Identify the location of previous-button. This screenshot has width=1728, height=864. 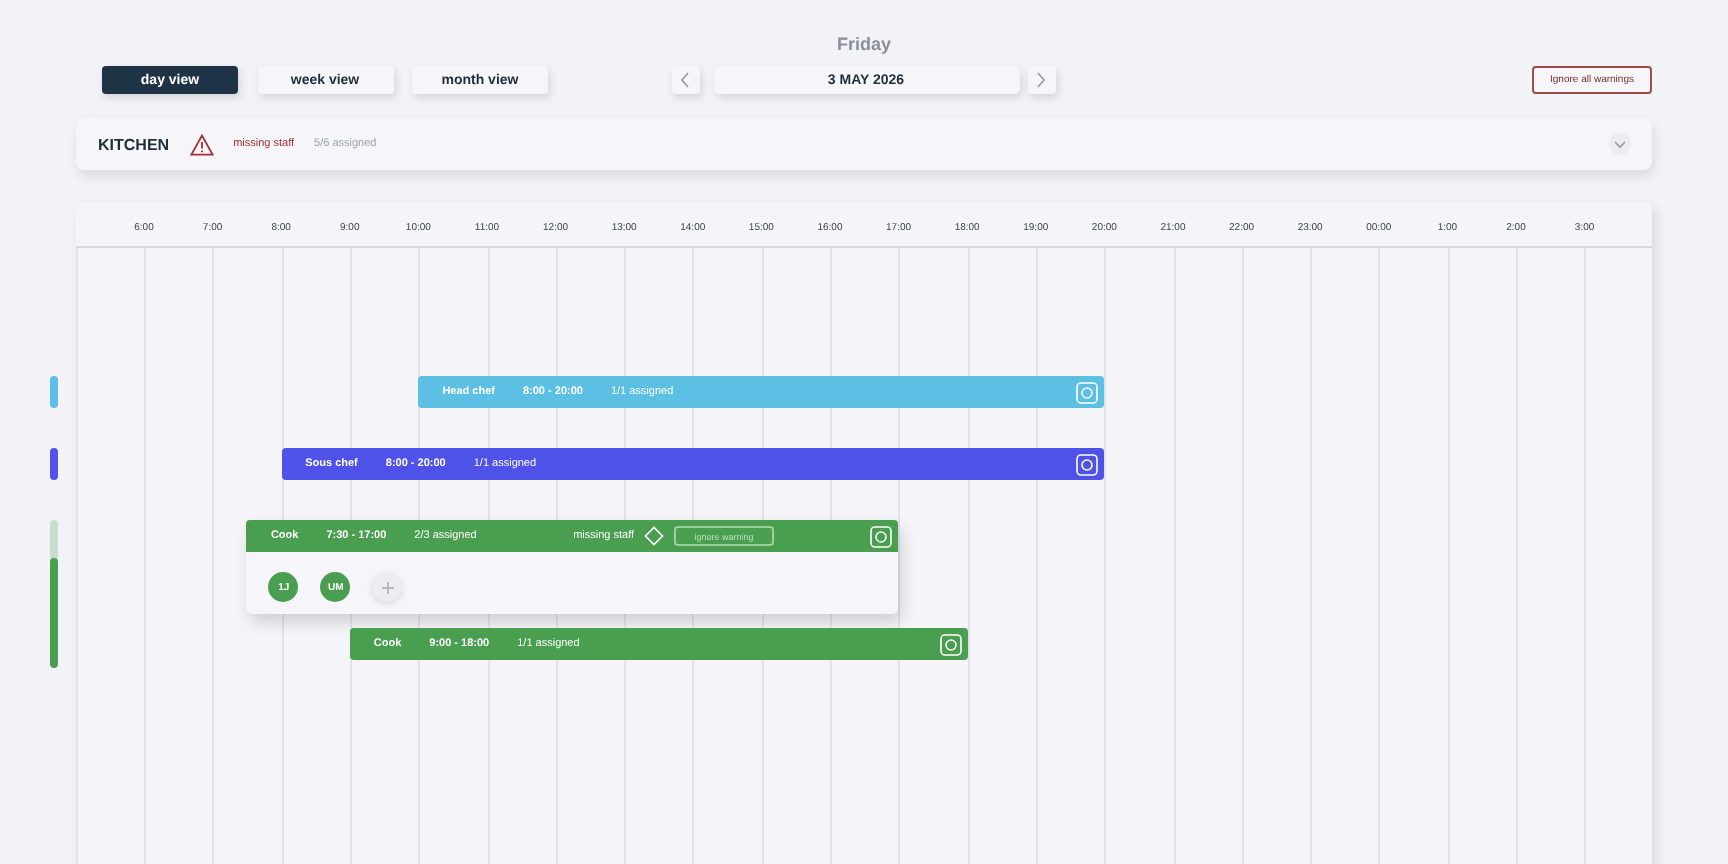
(685, 80).